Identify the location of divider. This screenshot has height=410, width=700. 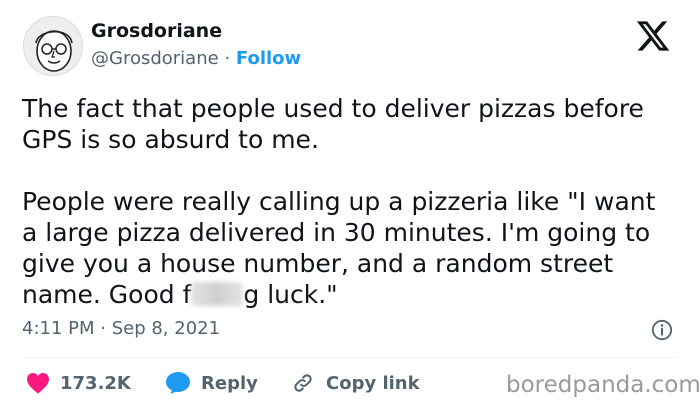
(350, 357).